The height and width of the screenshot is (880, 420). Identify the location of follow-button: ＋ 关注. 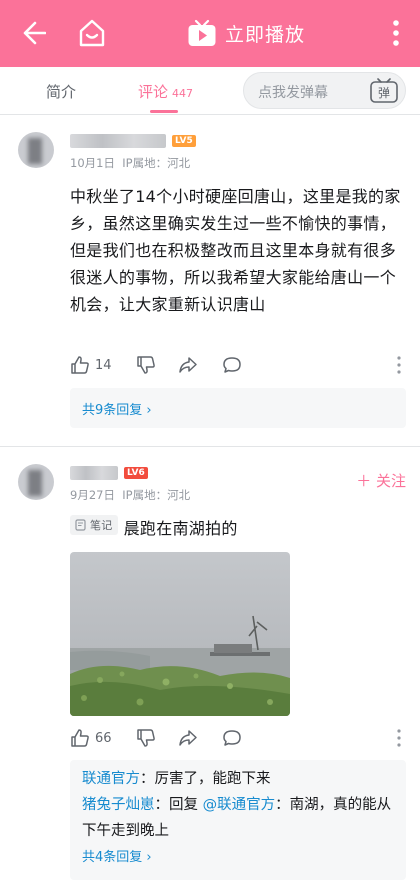
(381, 480).